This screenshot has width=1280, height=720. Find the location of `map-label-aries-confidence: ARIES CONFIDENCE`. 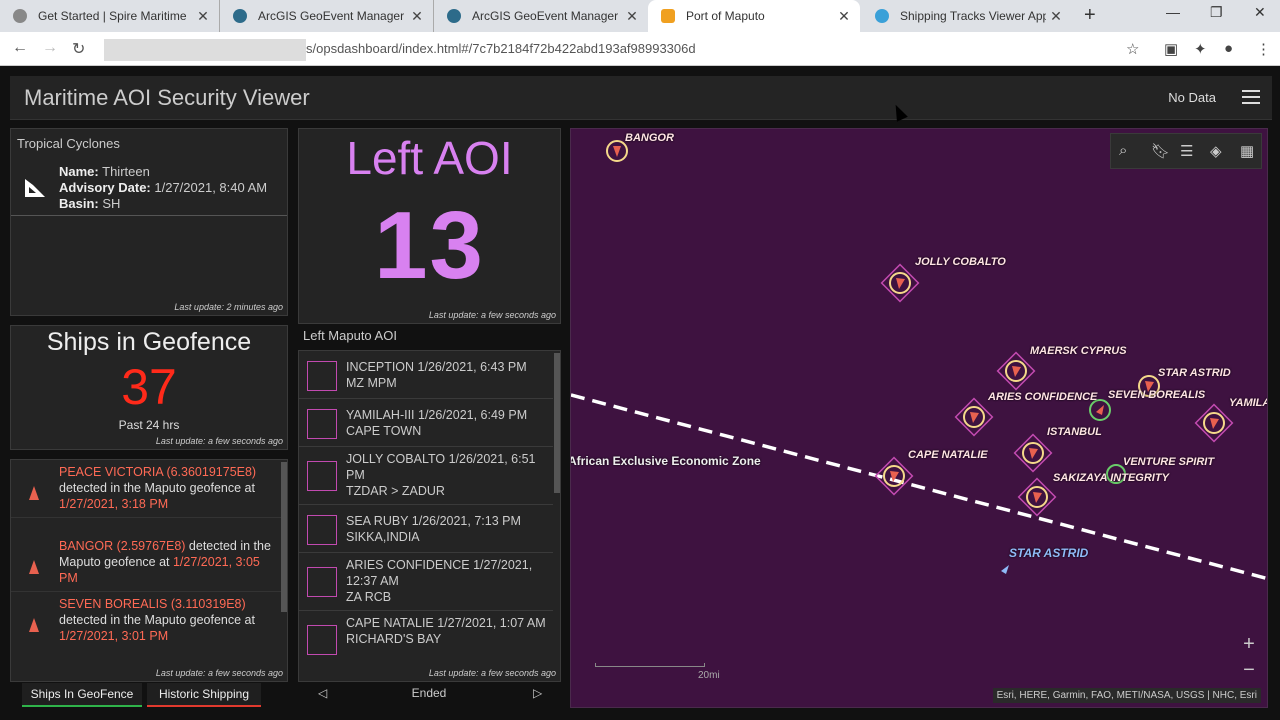

map-label-aries-confidence: ARIES CONFIDENCE is located at coordinates (1043, 397).